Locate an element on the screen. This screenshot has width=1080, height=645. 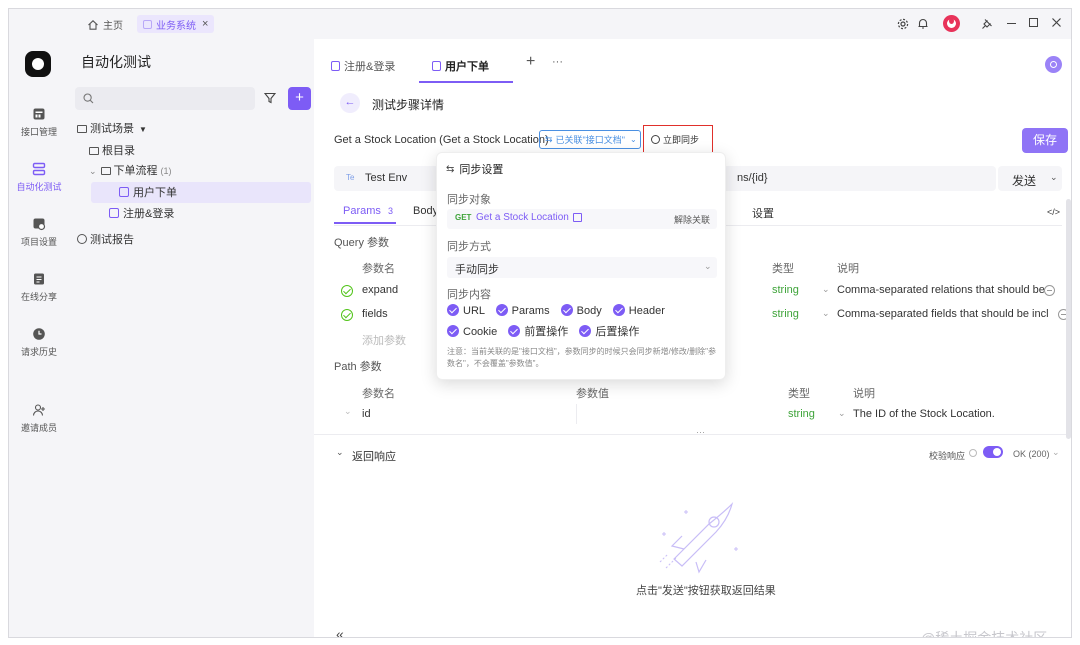
unlink-button: 解除关联 is located at coordinates (692, 219).